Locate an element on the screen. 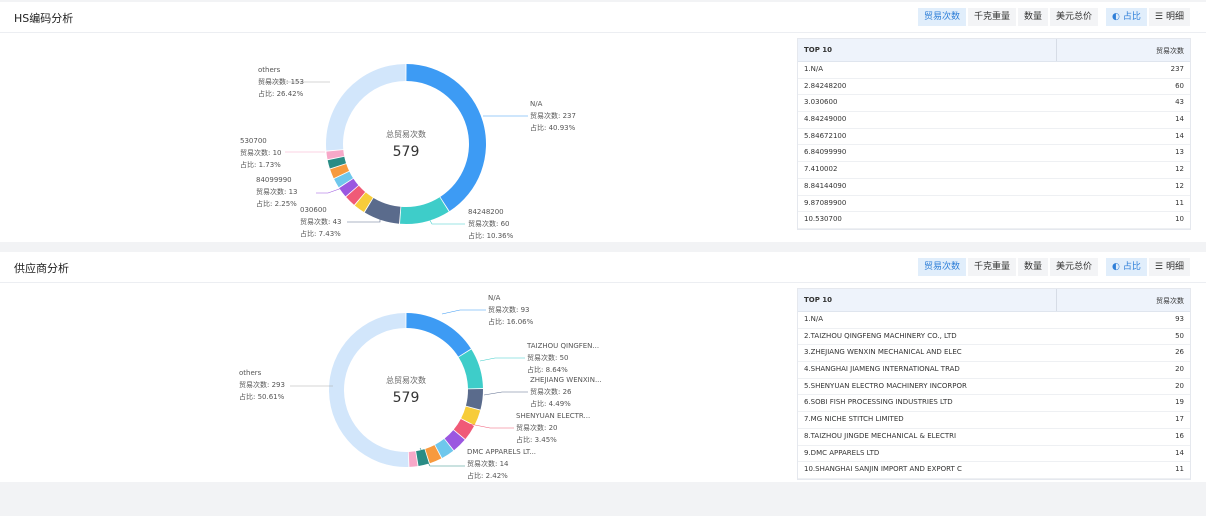 The width and height of the screenshot is (1206, 516). supplier-row-label: 8.TAIZHOU JINGDE MECHANICAL & ELECTRI is located at coordinates (880, 435).